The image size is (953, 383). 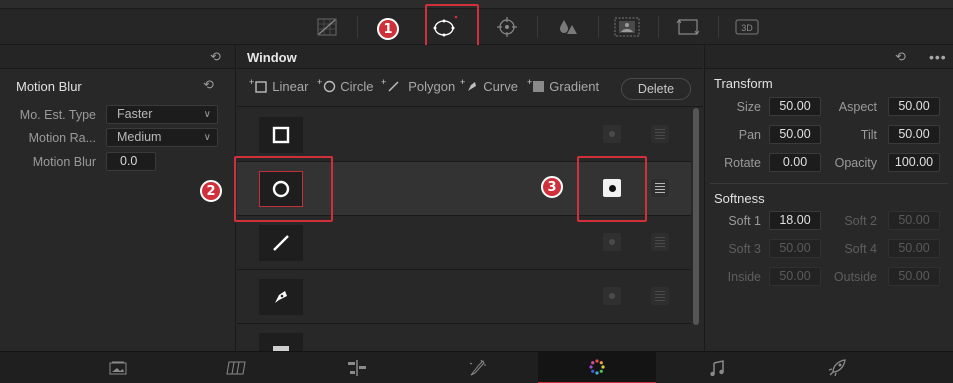 What do you see at coordinates (464, 243) in the screenshot?
I see `window-row-polygon` at bounding box center [464, 243].